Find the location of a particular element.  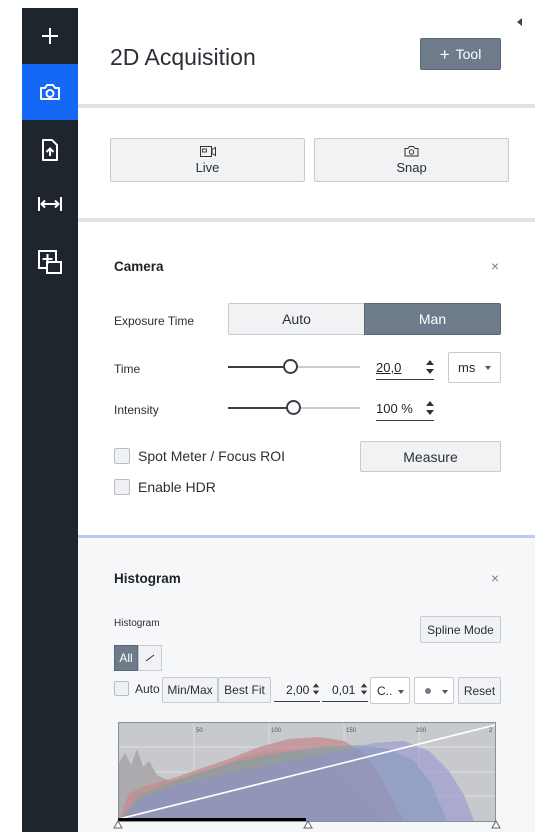

time-unit-select: ms is located at coordinates (474, 367).